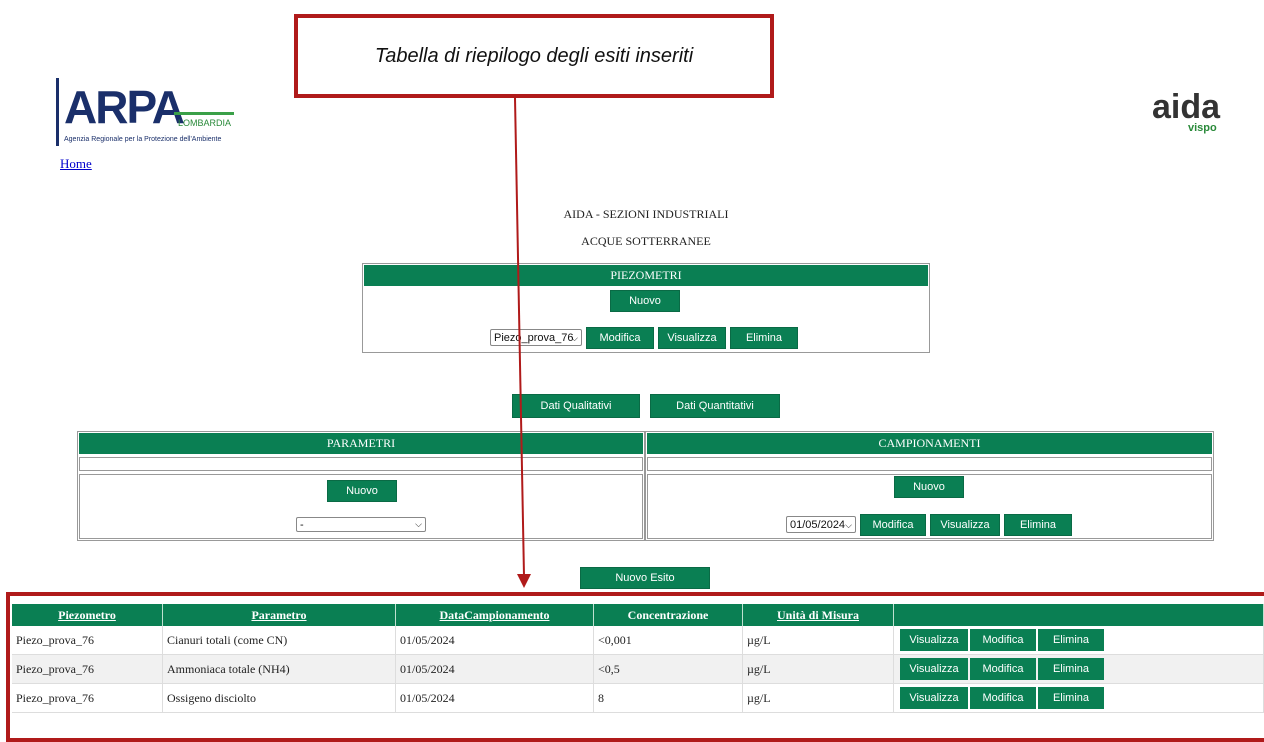  What do you see at coordinates (668, 669) in the screenshot?
I see `cell-concentrazione: <0,5` at bounding box center [668, 669].